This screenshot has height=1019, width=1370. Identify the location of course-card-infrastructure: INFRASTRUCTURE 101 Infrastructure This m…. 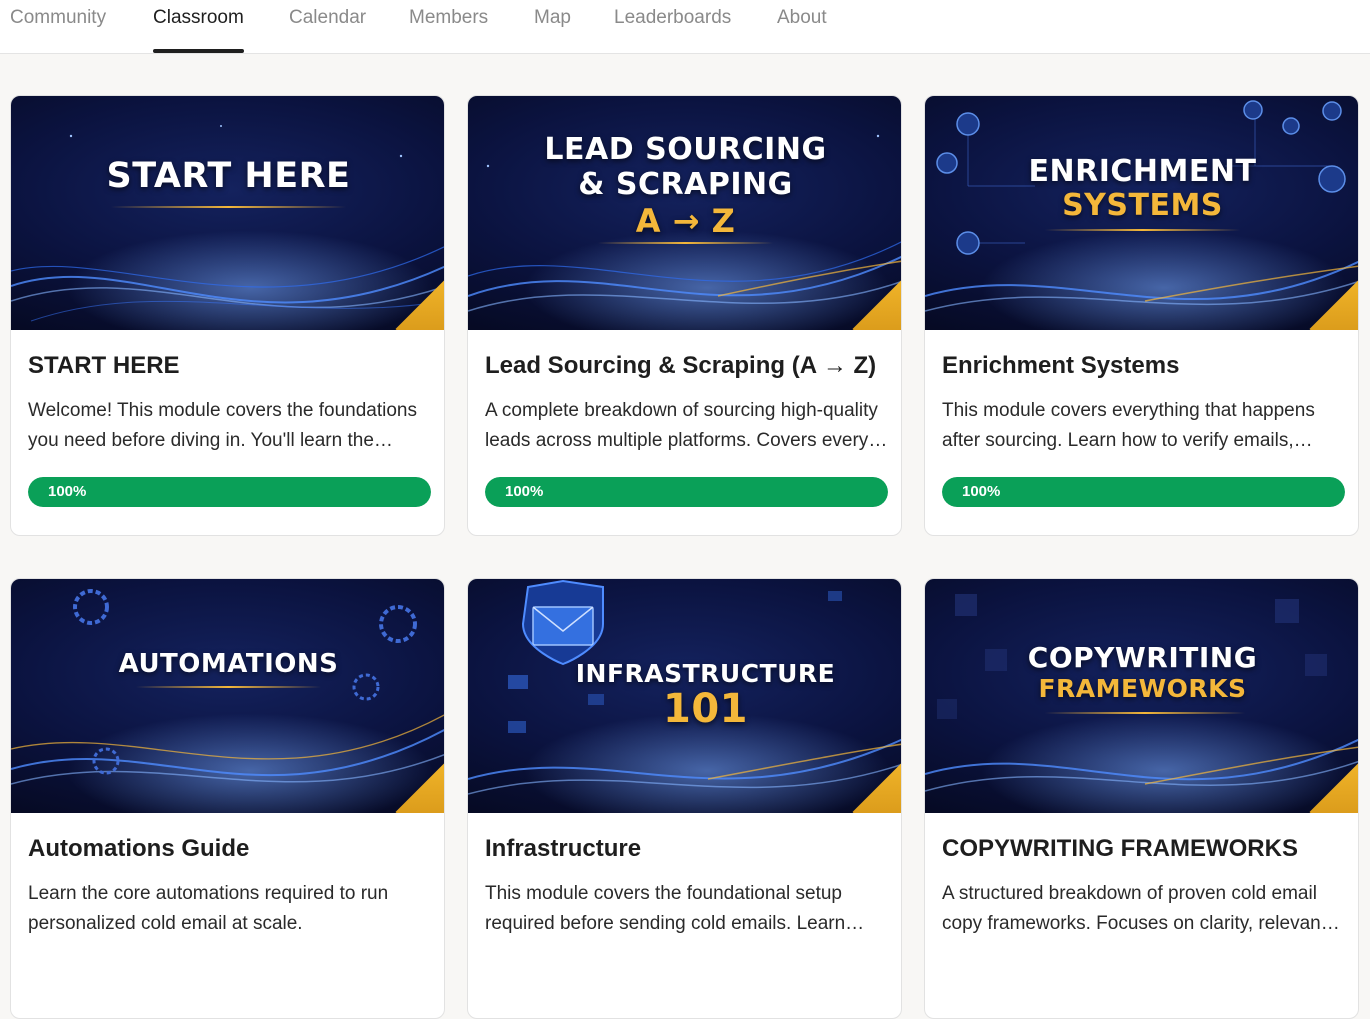
(684, 798).